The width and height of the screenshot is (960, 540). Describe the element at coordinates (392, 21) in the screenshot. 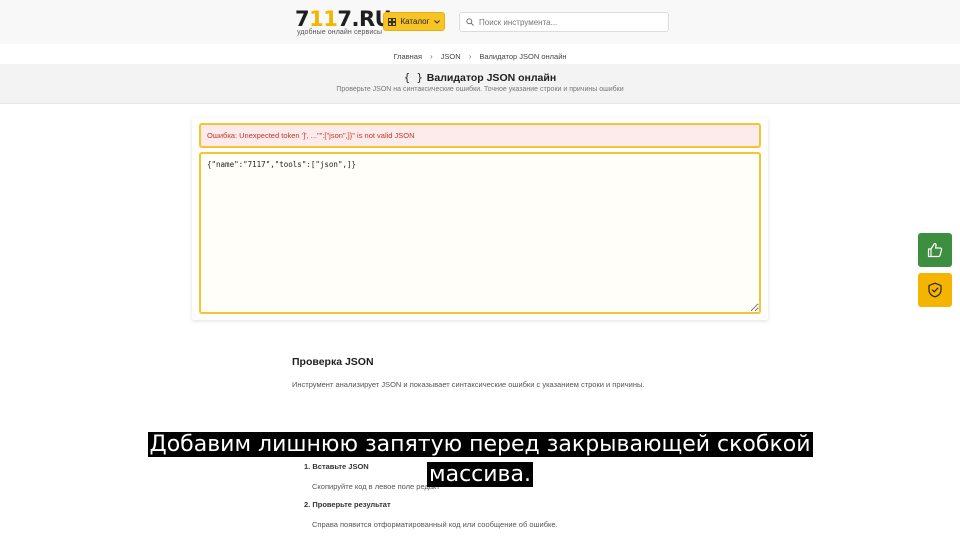

I see `grid-icon` at that location.